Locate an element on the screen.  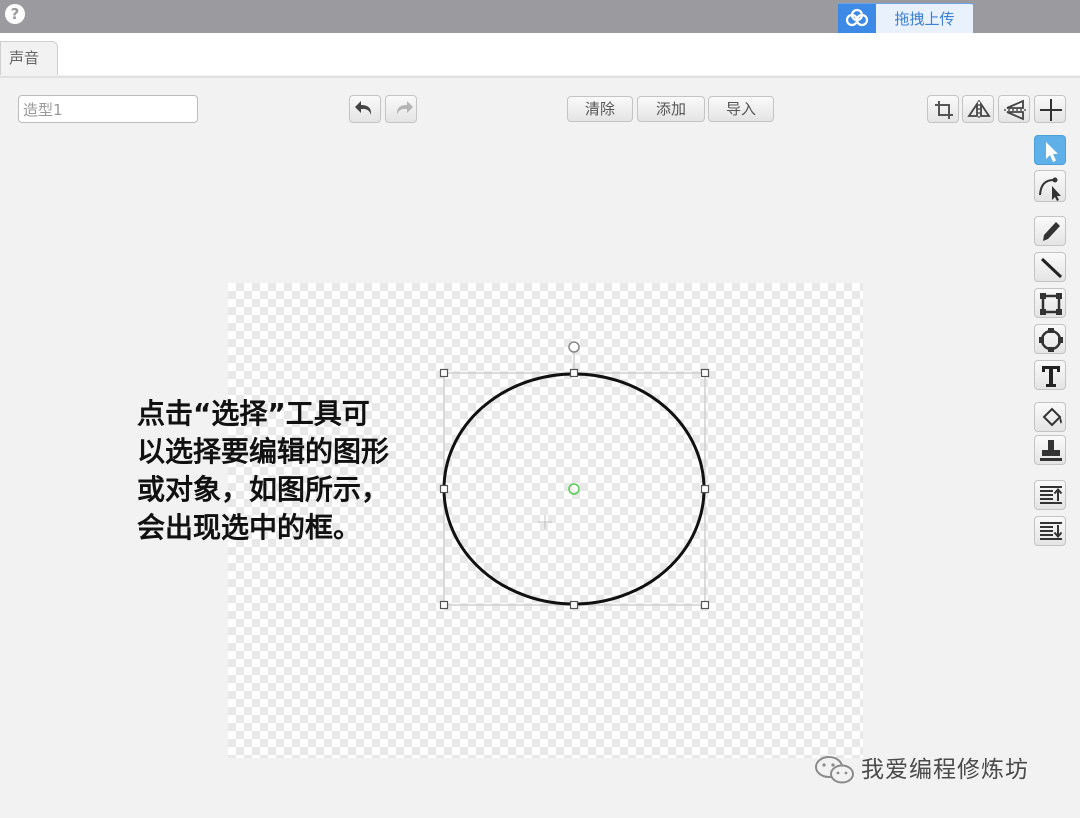
select-tool-button is located at coordinates (1050, 150).